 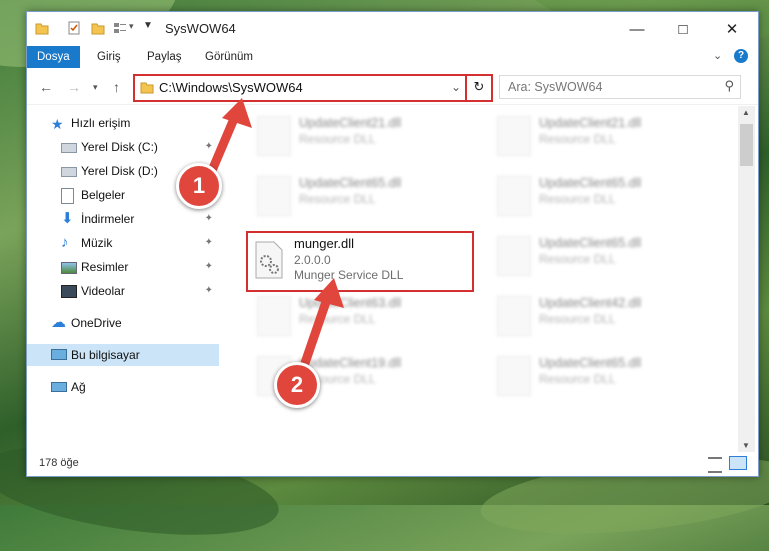 What do you see at coordinates (123, 243) in the screenshot?
I see `nav-item-music: ♪ Müzik ✦` at bounding box center [123, 243].